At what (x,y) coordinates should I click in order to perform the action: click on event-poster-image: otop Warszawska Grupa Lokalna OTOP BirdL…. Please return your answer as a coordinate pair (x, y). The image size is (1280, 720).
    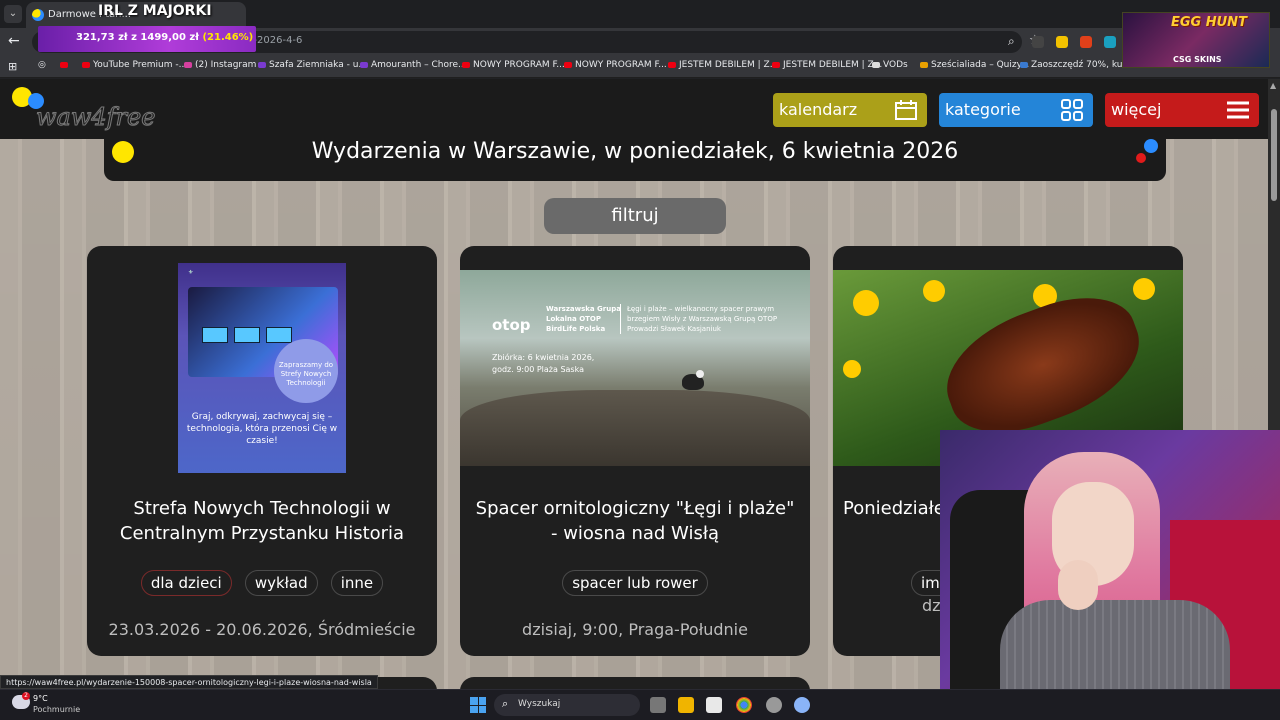
    Looking at the image, I should click on (635, 368).